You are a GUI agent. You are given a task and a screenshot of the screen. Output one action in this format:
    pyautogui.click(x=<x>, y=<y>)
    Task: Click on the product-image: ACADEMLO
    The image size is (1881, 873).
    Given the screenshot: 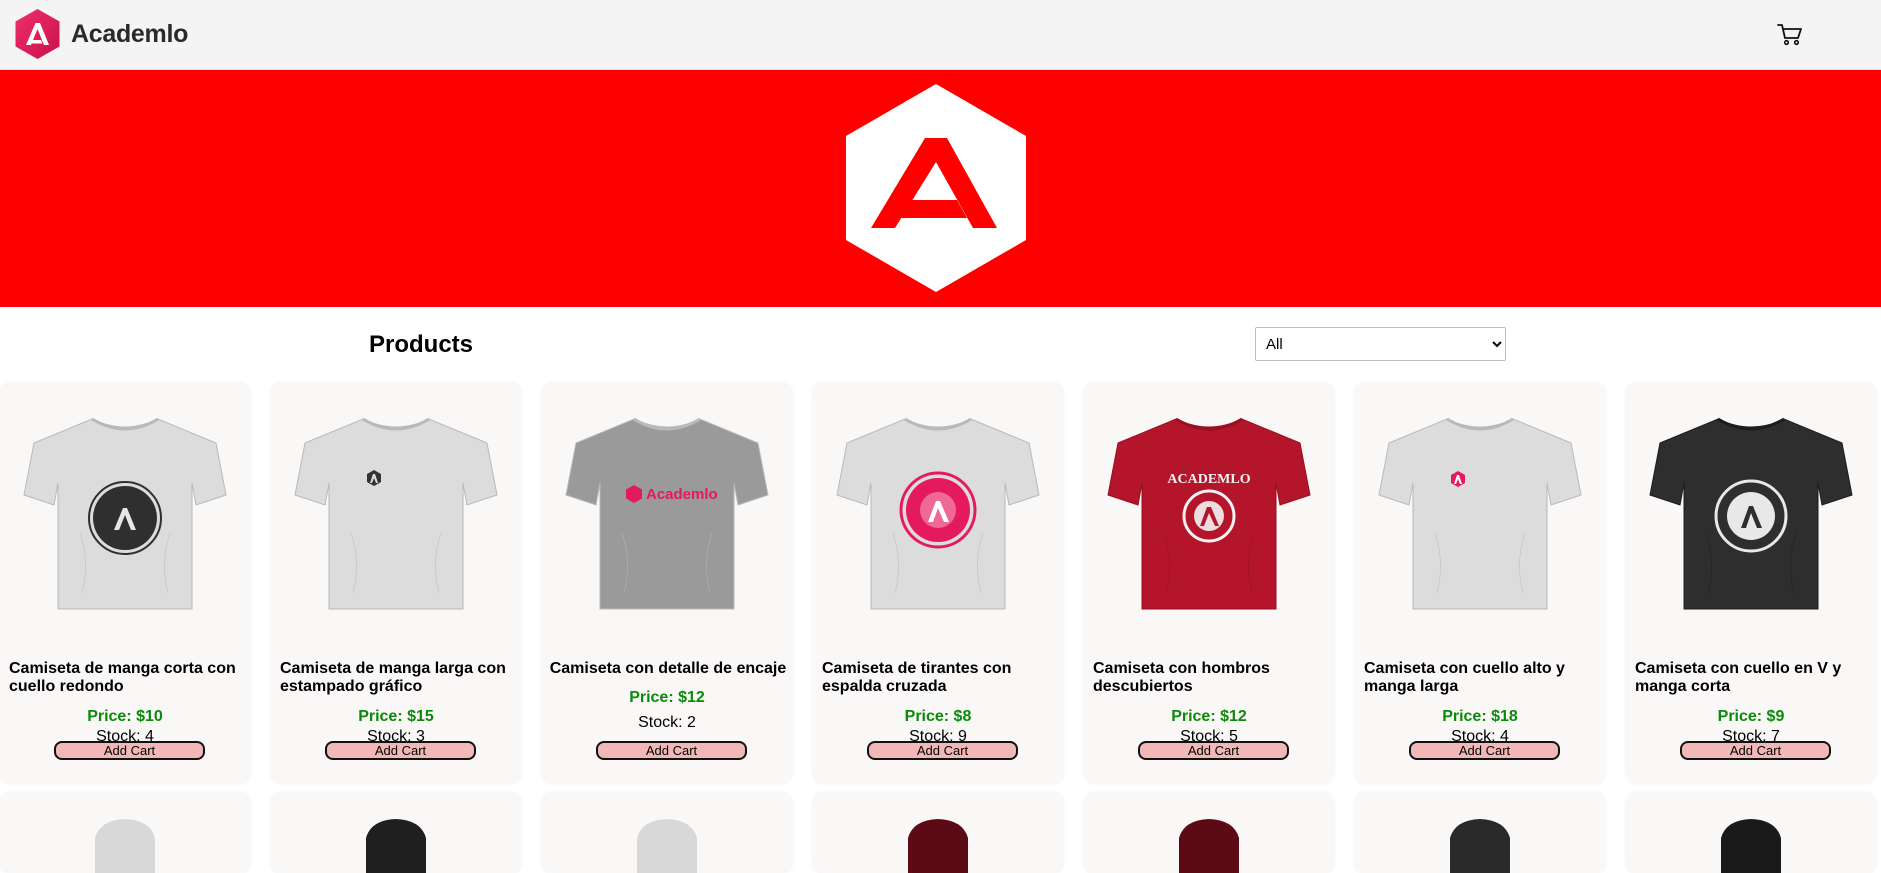 What is the action you would take?
    pyautogui.click(x=1209, y=513)
    